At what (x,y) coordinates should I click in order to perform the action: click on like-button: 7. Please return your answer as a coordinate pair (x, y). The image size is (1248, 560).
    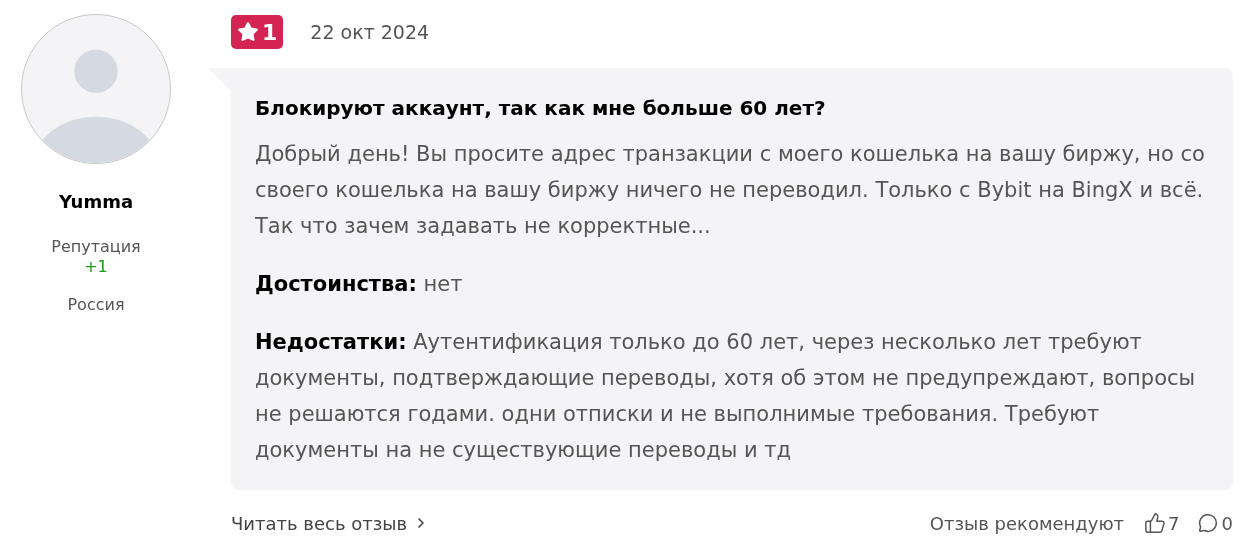
    Looking at the image, I should click on (1162, 523).